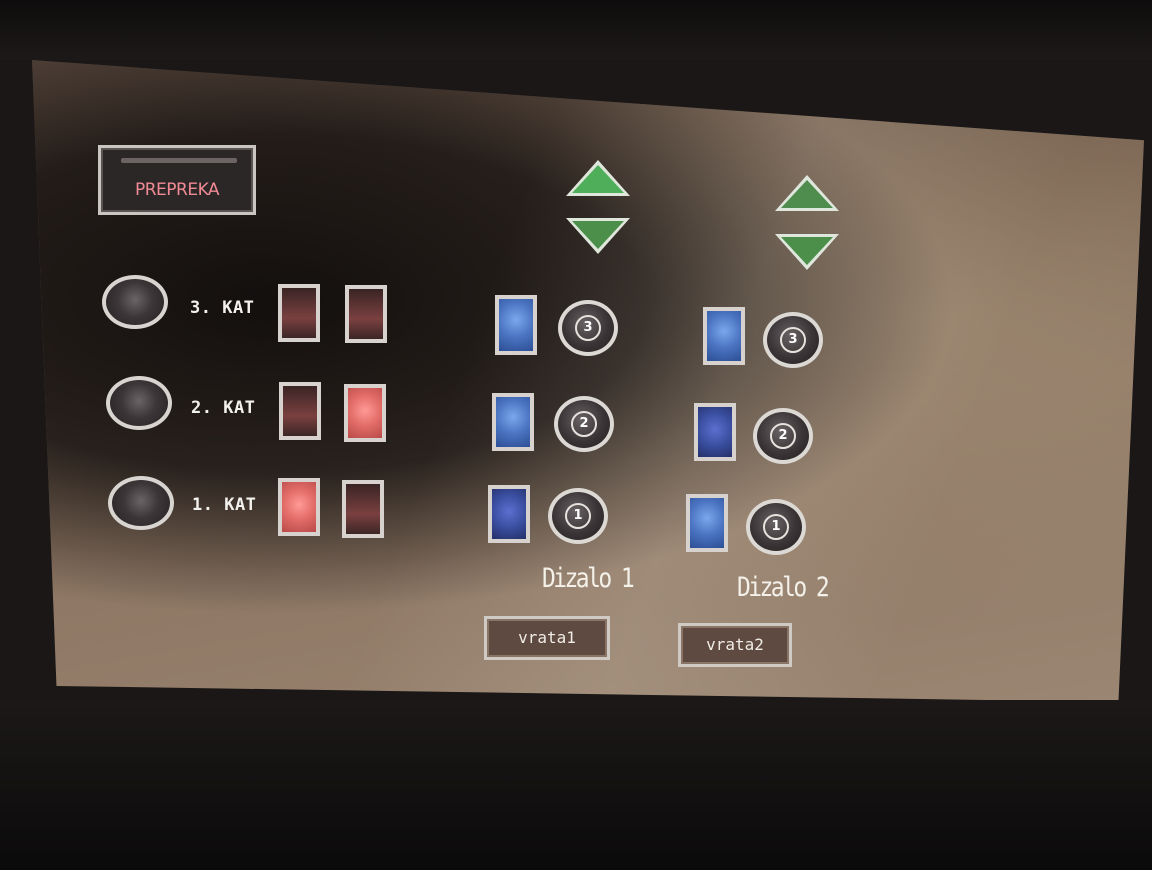 The image size is (1152, 870). What do you see at coordinates (588, 578) in the screenshot?
I see `elevator-1-label: Dizalo 1` at bounding box center [588, 578].